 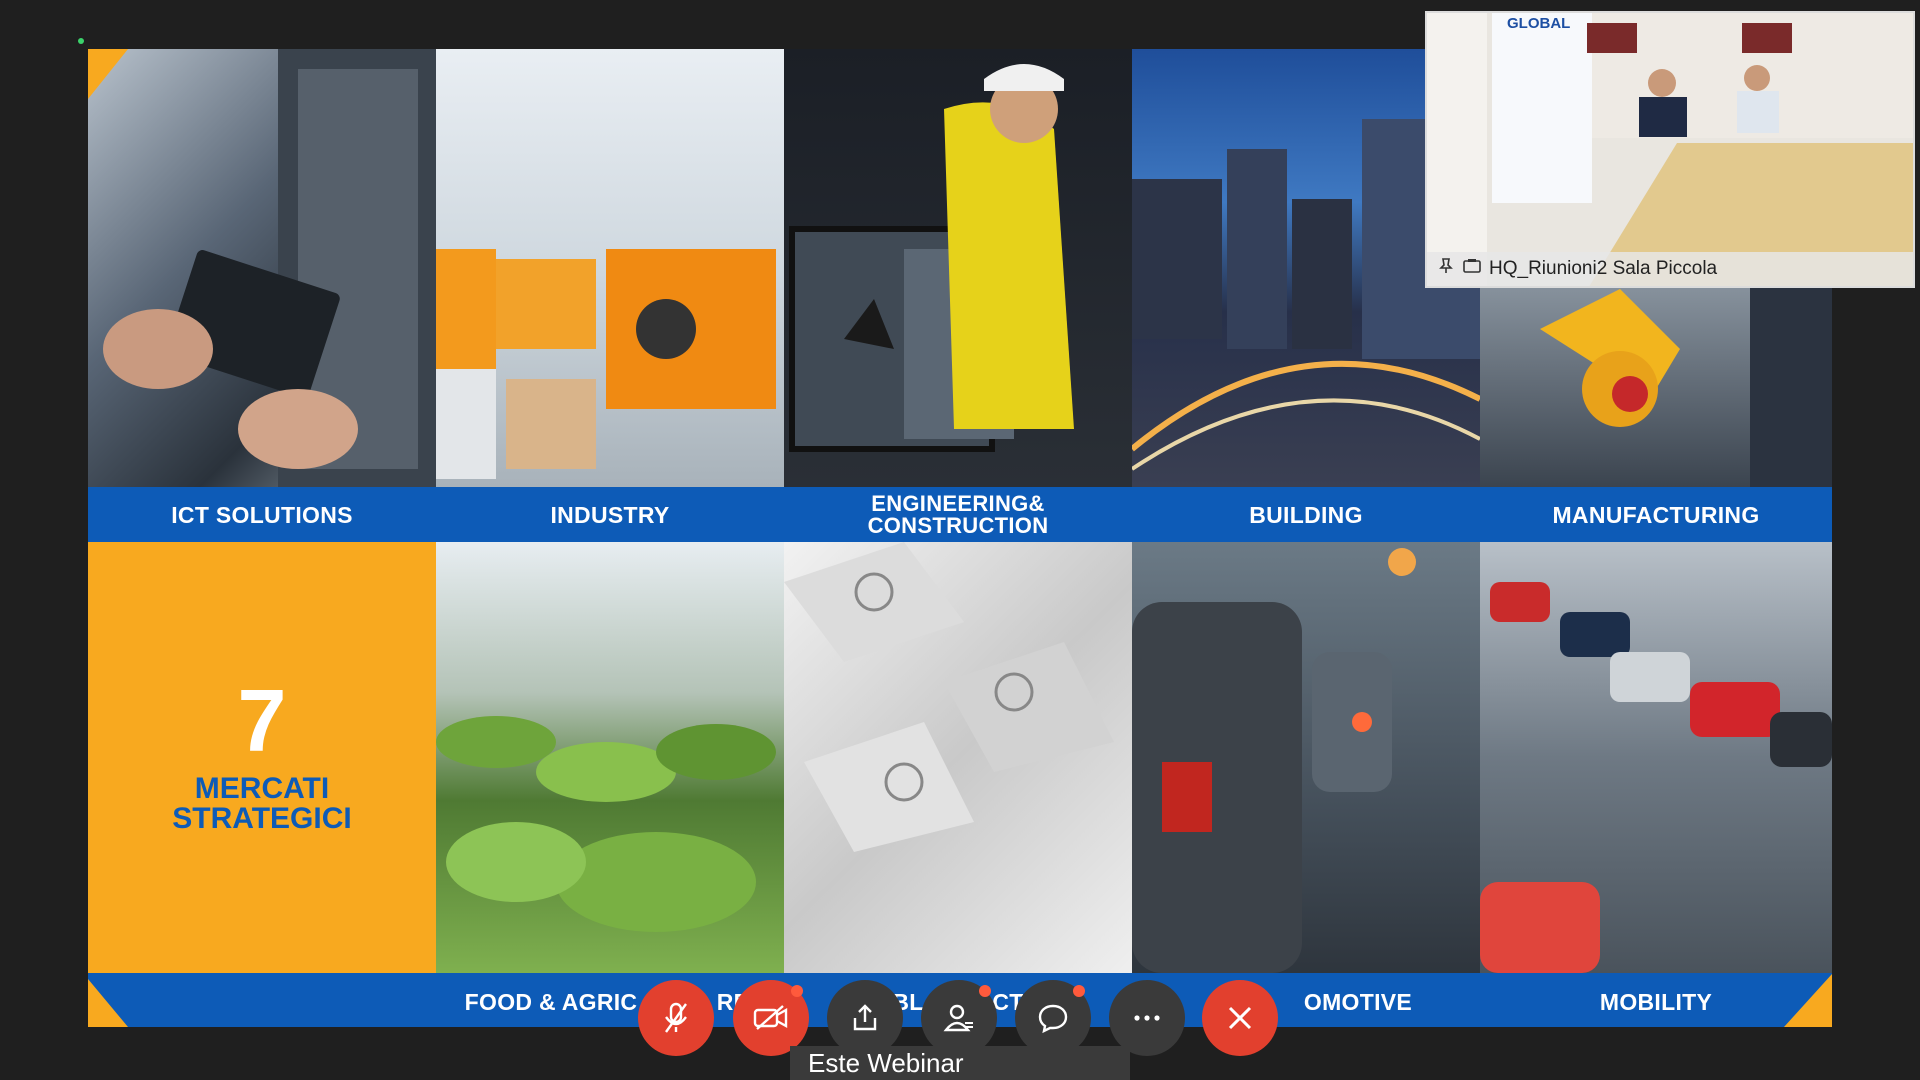 I want to click on thumbnail-label-bar: HQ_Riunioni2 Sala Piccola, so click(x=1670, y=269).